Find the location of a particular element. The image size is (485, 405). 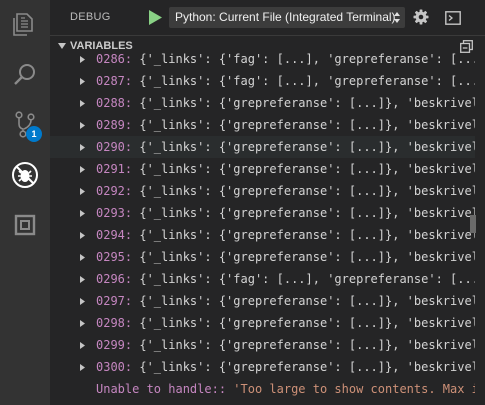

debug-console-icon is located at coordinates (453, 18).